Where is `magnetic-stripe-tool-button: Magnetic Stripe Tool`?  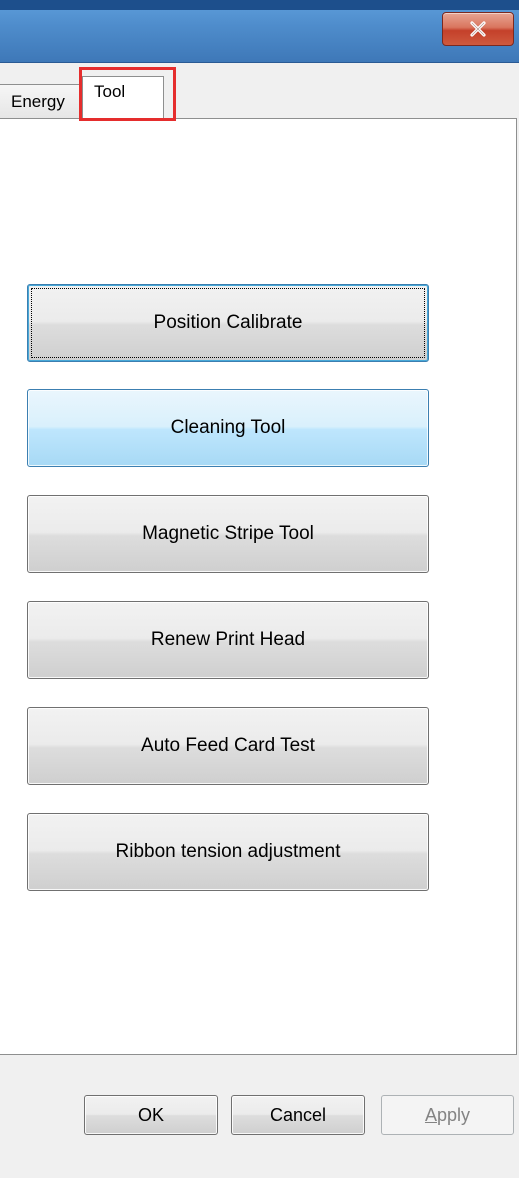 magnetic-stripe-tool-button: Magnetic Stripe Tool is located at coordinates (228, 534).